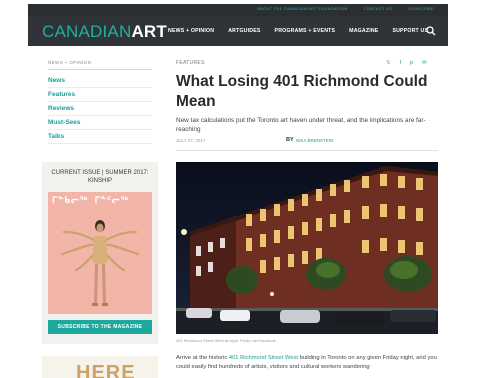 The image size is (480, 378). What do you see at coordinates (431, 31) in the screenshot?
I see `search-icon` at bounding box center [431, 31].